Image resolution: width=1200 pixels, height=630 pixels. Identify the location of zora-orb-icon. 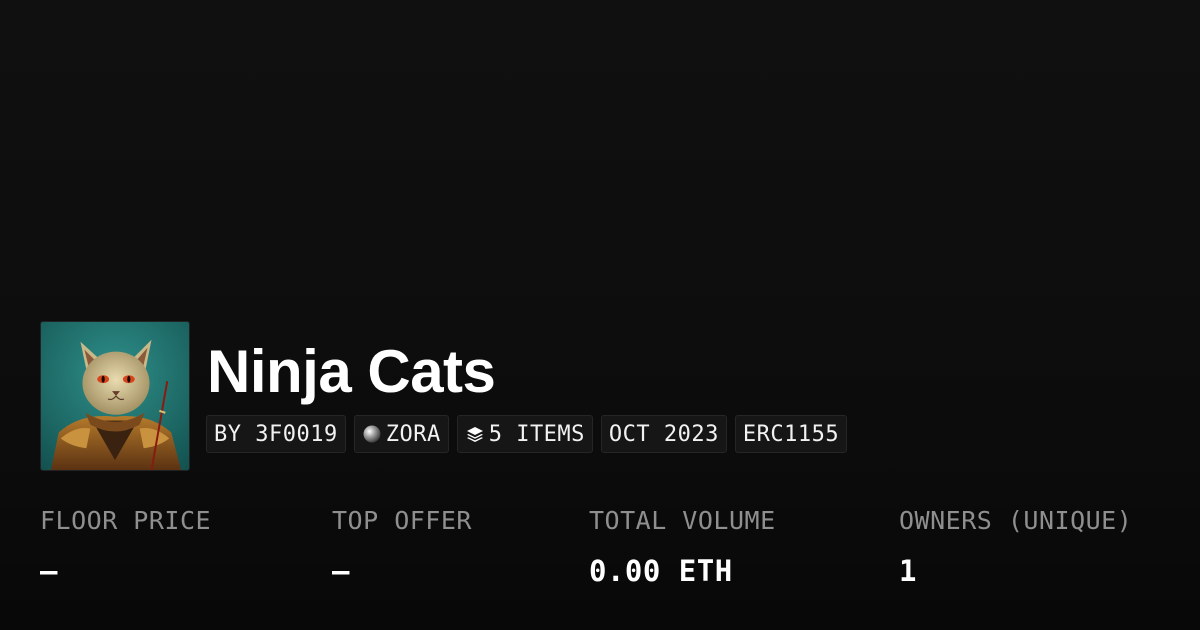
(372, 434).